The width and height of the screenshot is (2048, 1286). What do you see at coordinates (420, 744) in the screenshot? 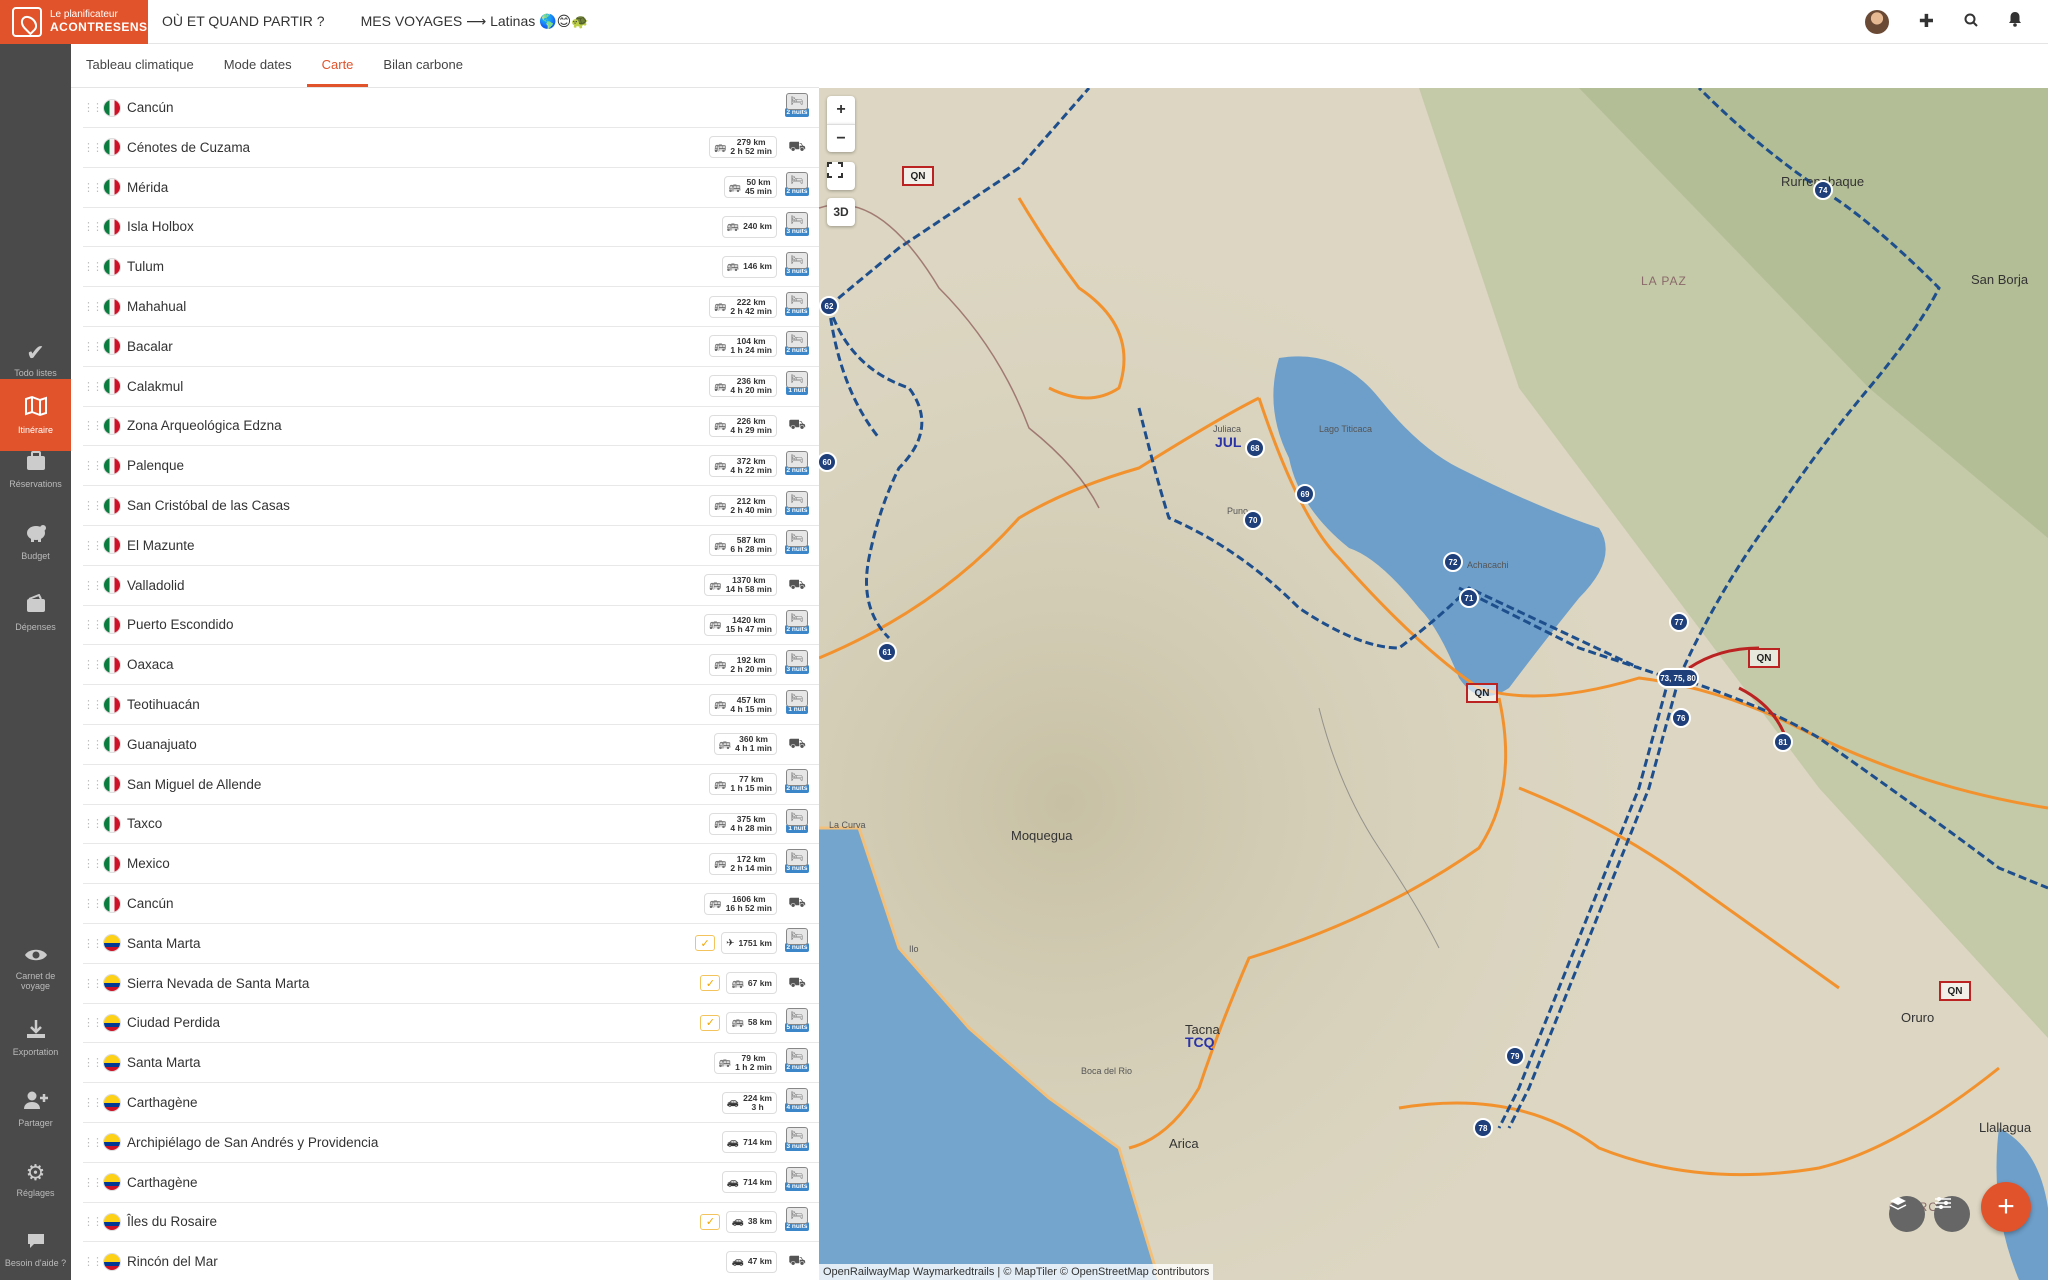
I see `place-name: Guanajuato` at bounding box center [420, 744].